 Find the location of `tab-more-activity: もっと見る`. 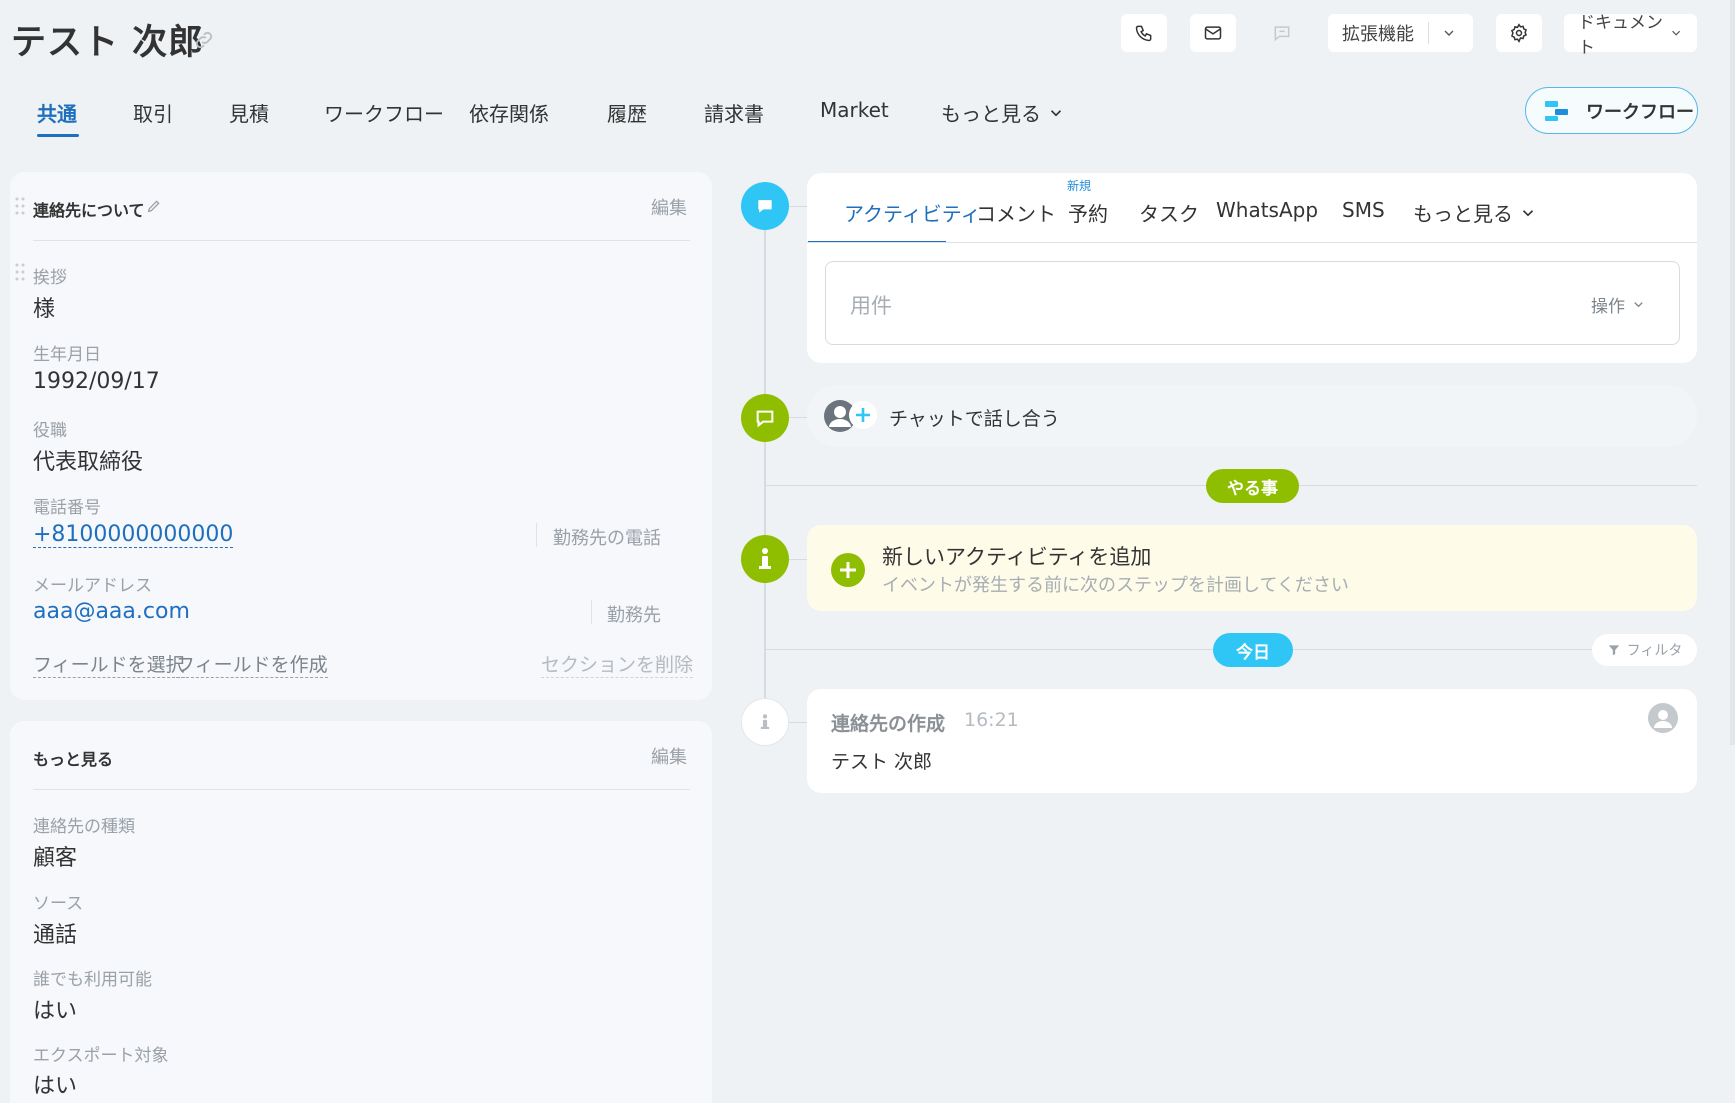

tab-more-activity: もっと見る is located at coordinates (1475, 212).